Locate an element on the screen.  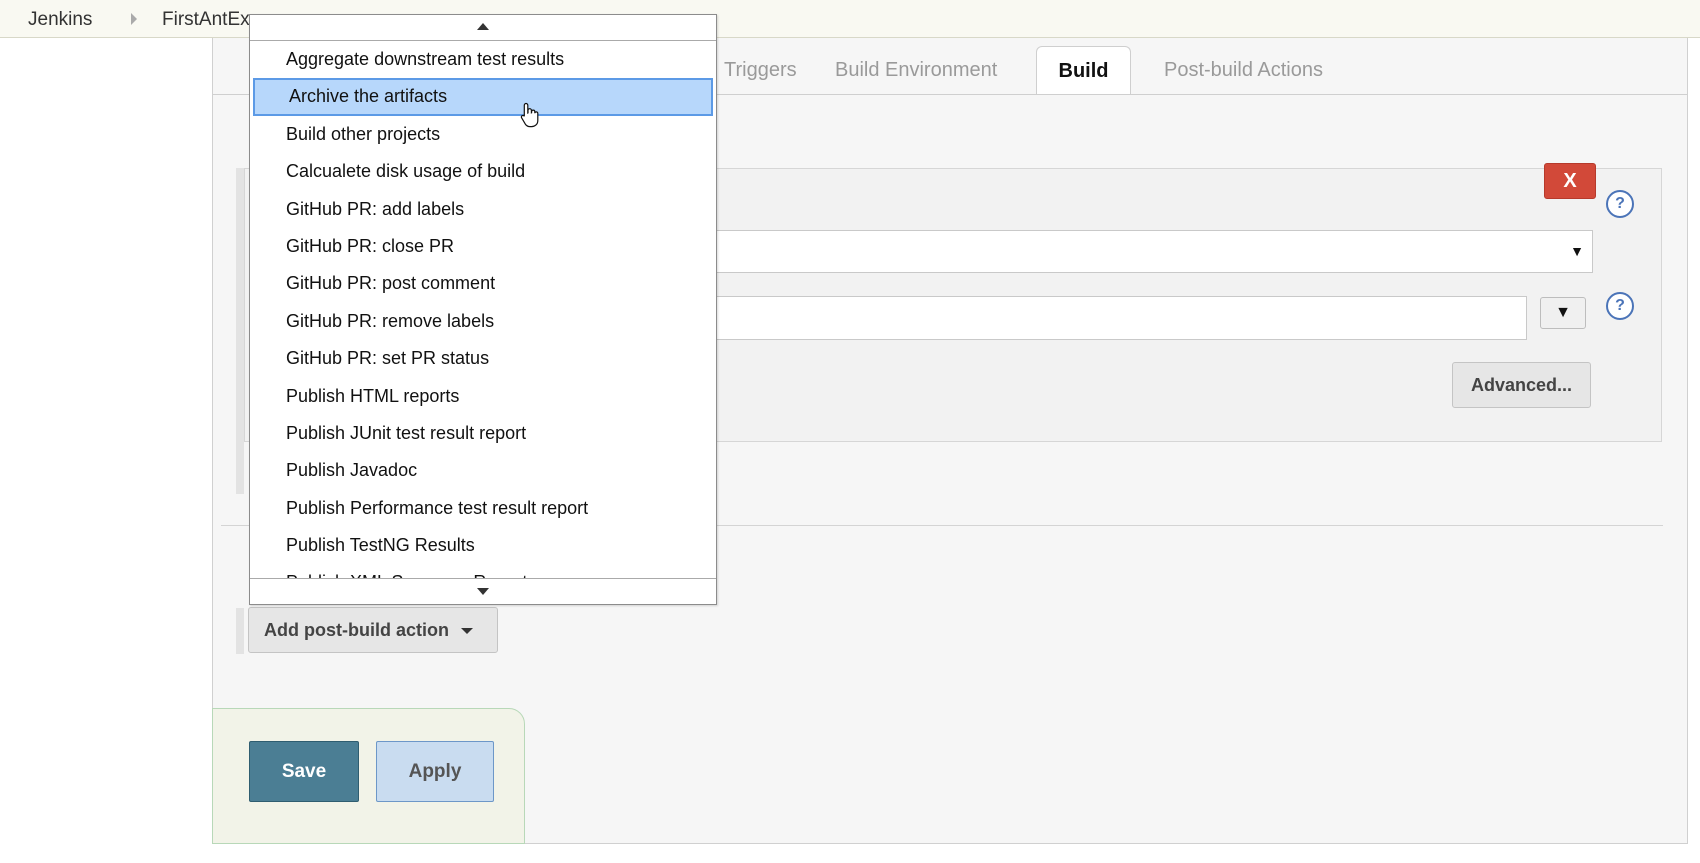
tab-triggers: Triggers is located at coordinates (760, 70).